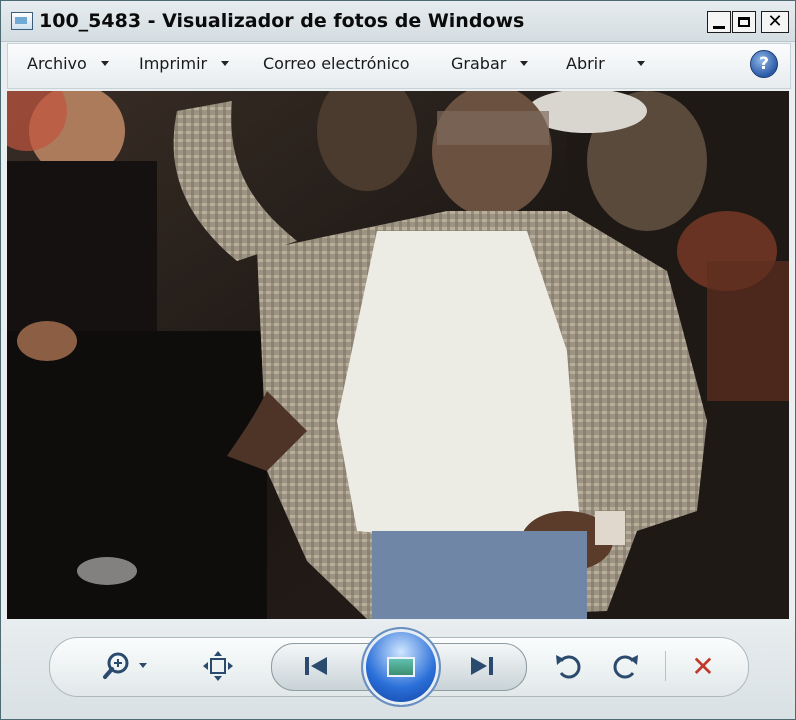 The image size is (796, 720). I want to click on next-icon, so click(482, 666).